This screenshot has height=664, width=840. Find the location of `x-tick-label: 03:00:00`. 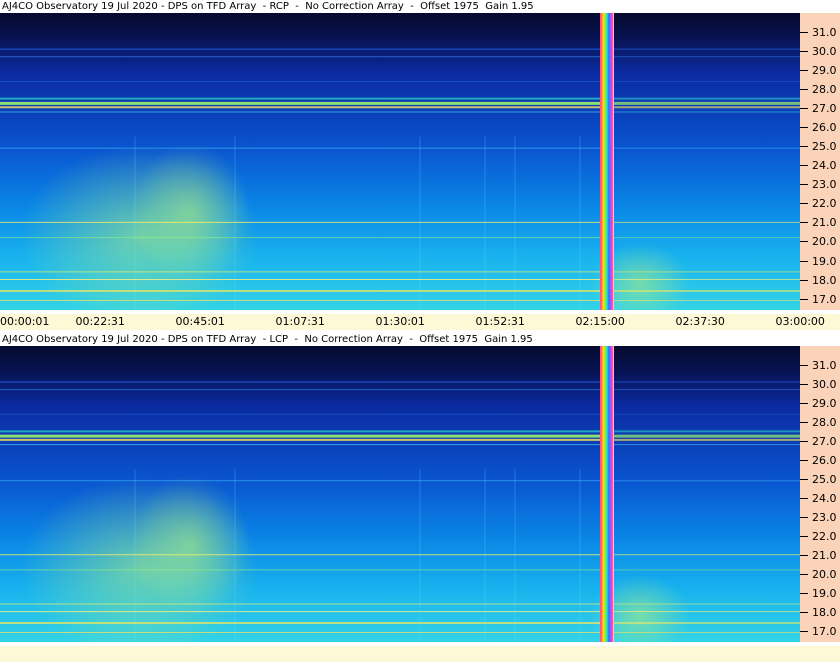

x-tick-label: 03:00:00 is located at coordinates (800, 321).